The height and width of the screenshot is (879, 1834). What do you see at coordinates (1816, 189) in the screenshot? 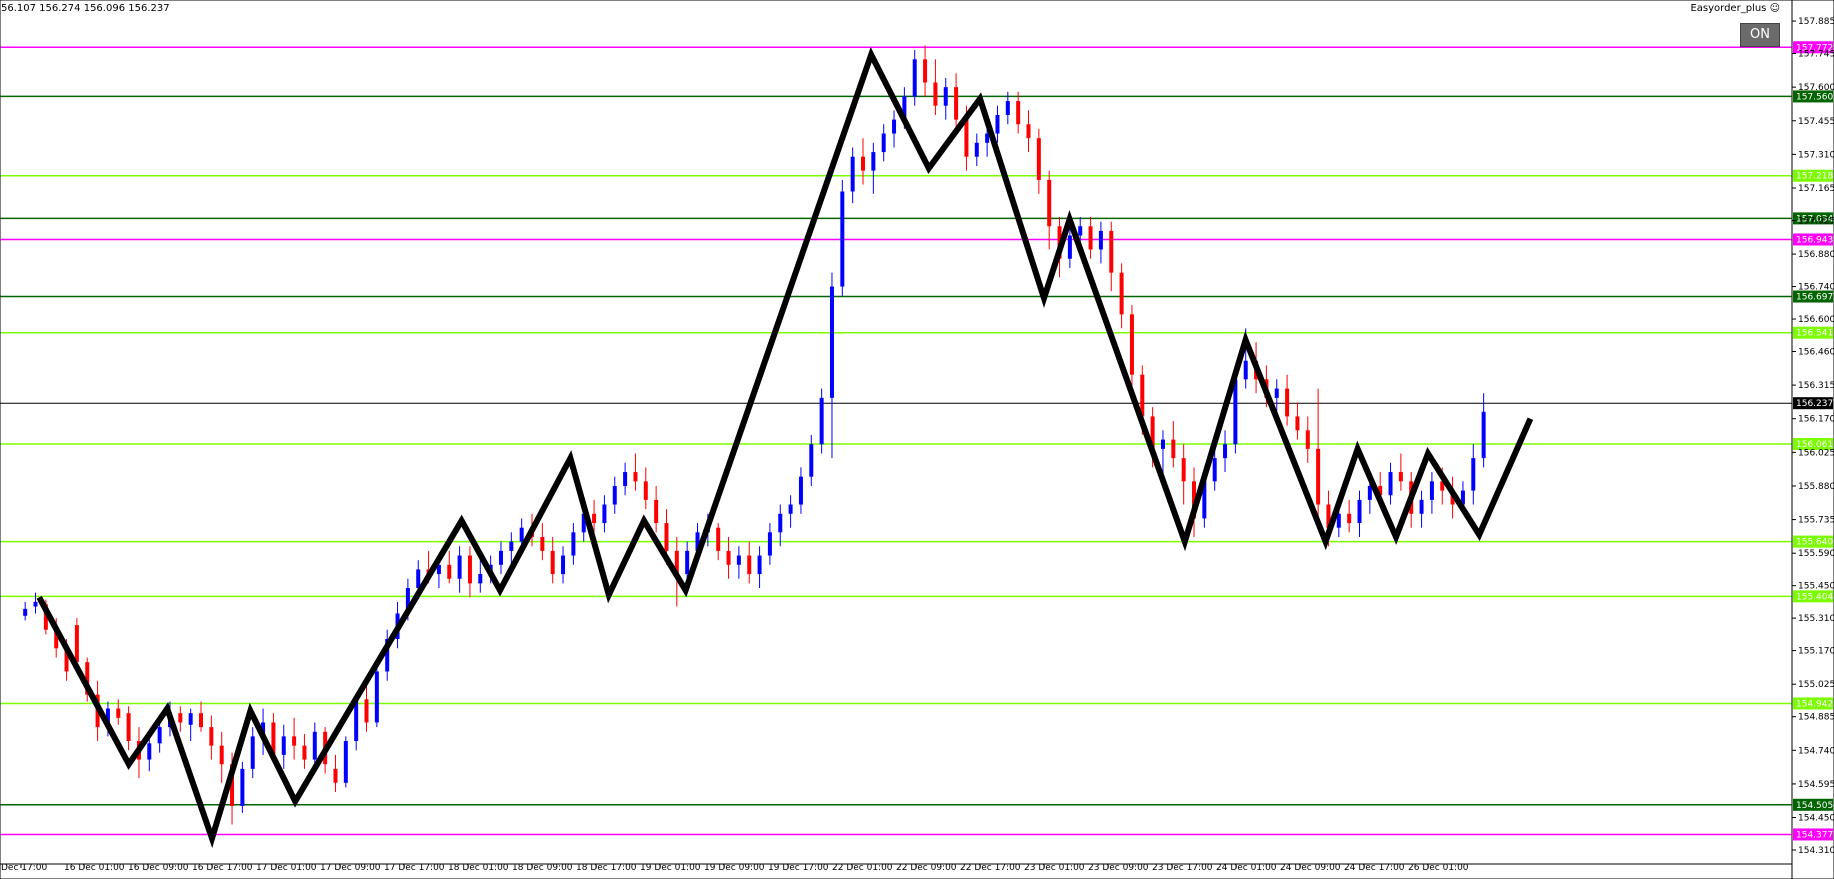
I see `price-tick-label: 157.165` at bounding box center [1816, 189].